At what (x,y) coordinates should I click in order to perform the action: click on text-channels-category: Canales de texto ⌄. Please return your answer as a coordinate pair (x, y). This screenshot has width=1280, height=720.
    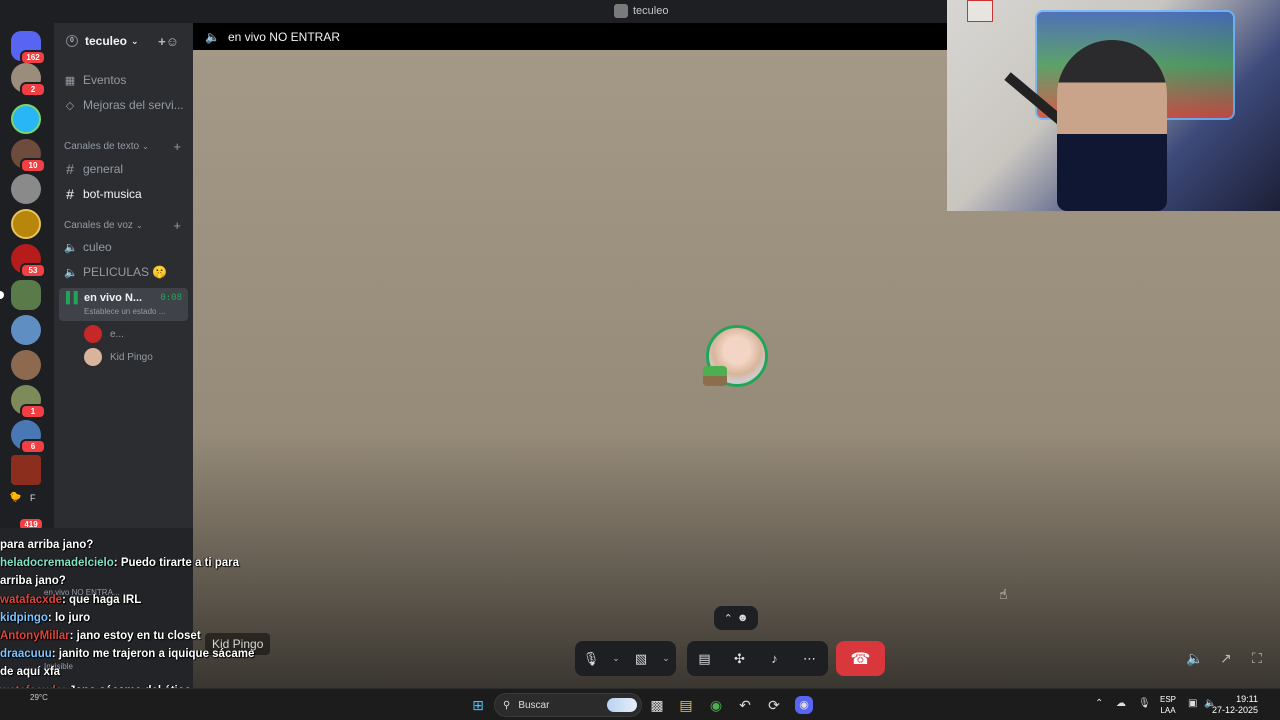
    Looking at the image, I should click on (106, 146).